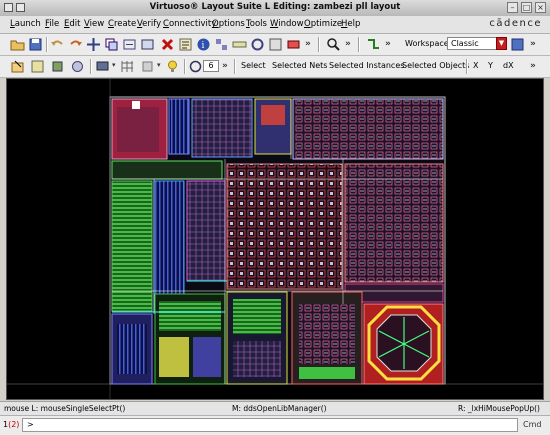 The image size is (550, 435). I want to click on snap-icon, so click(147, 66).